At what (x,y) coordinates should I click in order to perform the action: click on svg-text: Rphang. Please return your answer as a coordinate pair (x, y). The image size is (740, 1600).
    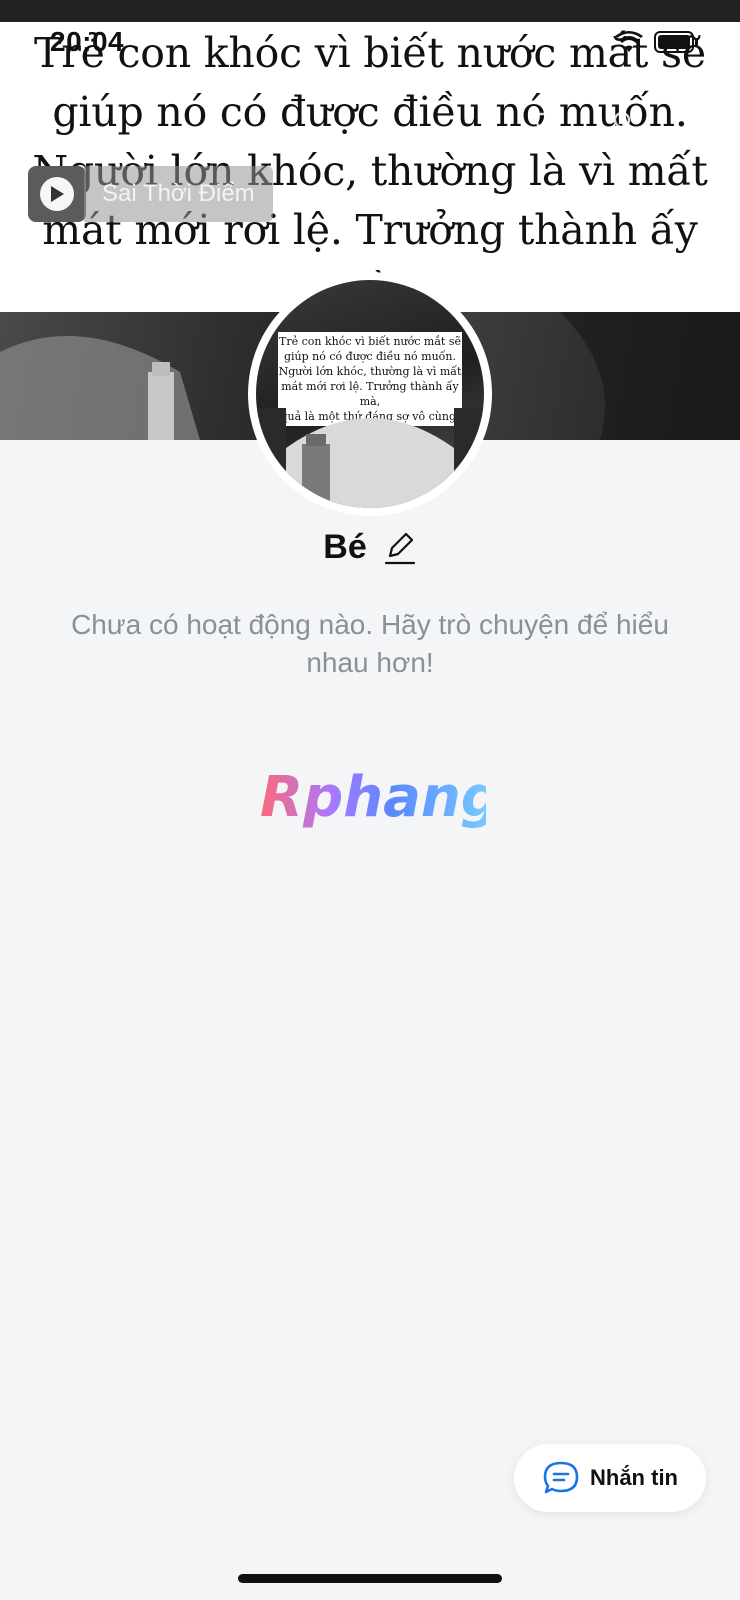
    Looking at the image, I should click on (373, 797).